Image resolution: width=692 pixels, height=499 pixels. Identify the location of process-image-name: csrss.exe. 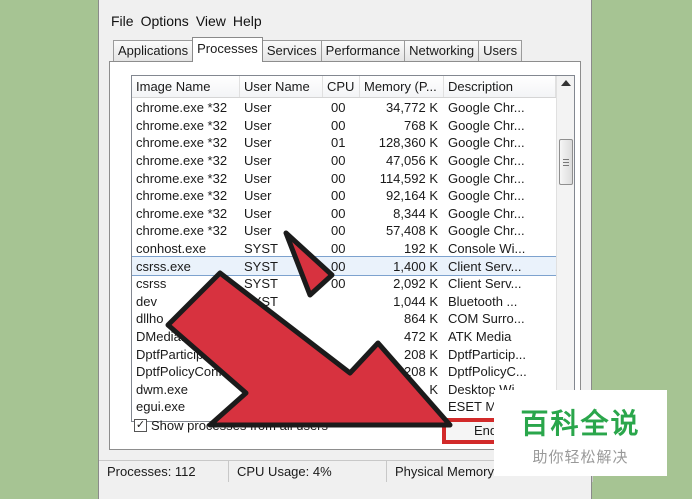
(163, 266).